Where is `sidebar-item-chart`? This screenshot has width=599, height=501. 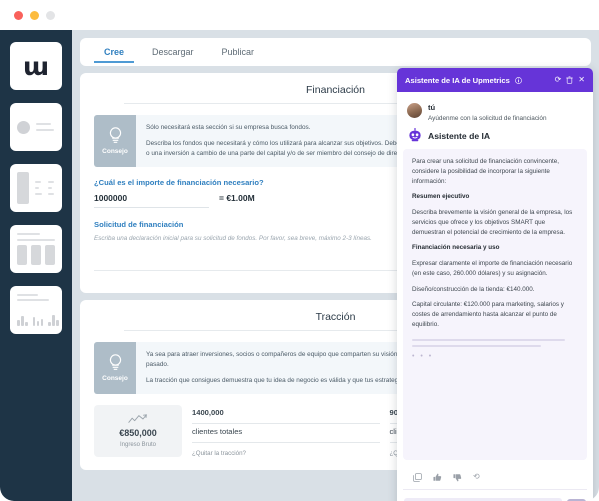
sidebar-item-chart is located at coordinates (36, 310).